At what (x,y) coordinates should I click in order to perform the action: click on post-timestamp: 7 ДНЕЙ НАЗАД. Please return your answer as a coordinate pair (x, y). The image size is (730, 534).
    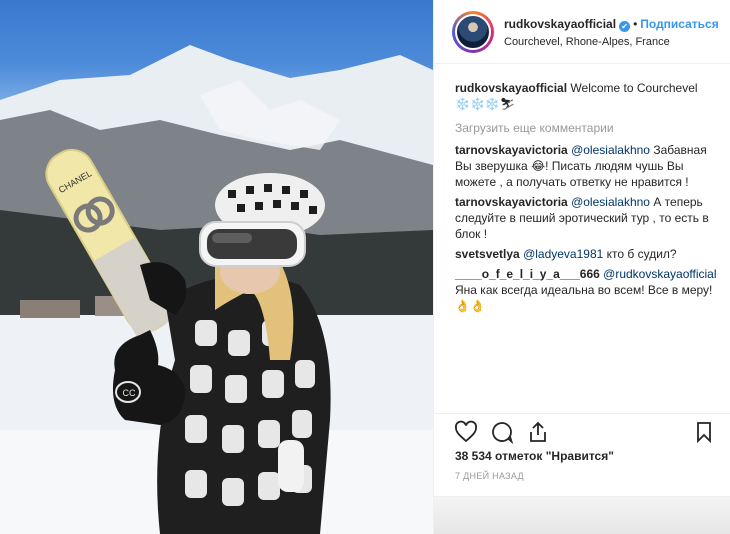
    Looking at the image, I should click on (489, 476).